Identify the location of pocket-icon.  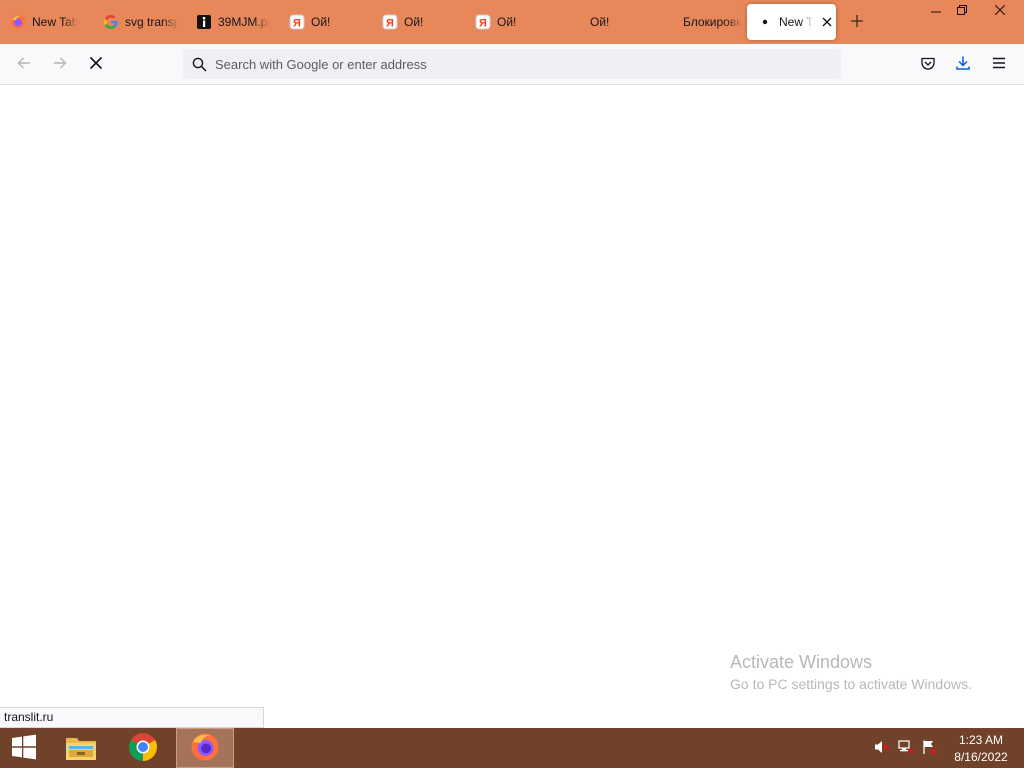
(928, 64).